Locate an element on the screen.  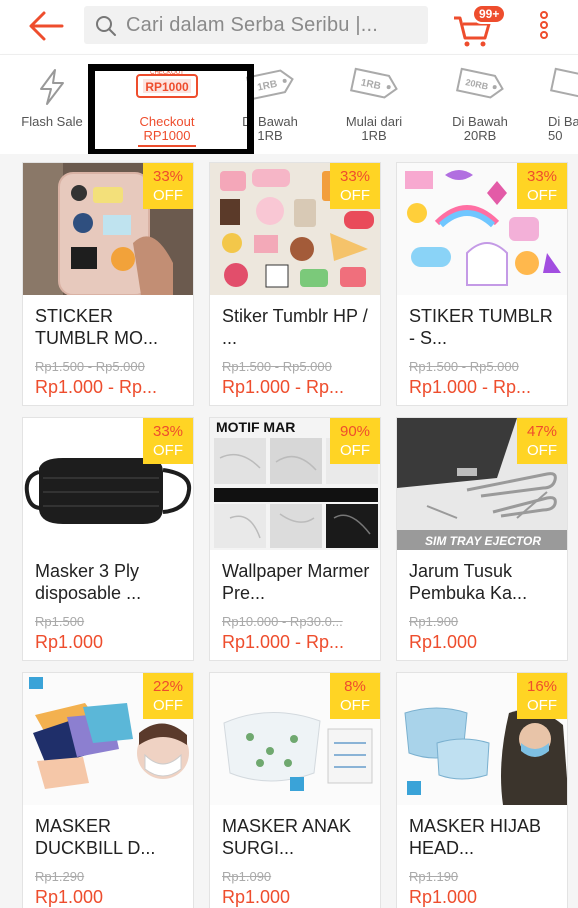
original-price: Rp1.090 is located at coordinates (247, 876).